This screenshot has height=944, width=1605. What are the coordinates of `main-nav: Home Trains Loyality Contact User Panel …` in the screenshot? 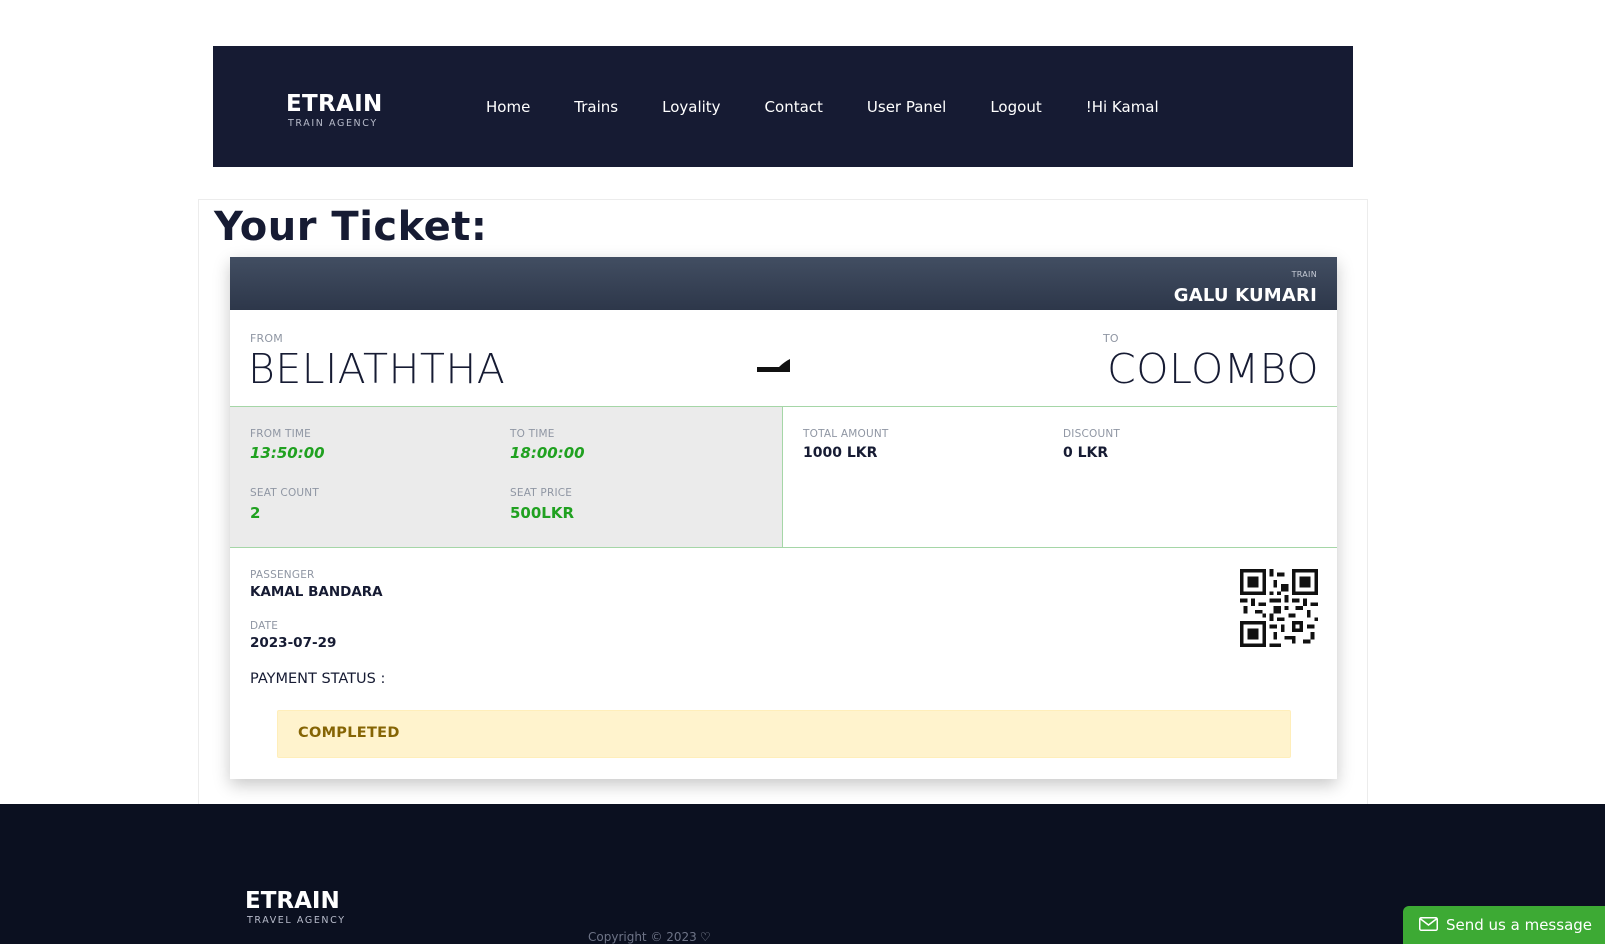 It's located at (844, 110).